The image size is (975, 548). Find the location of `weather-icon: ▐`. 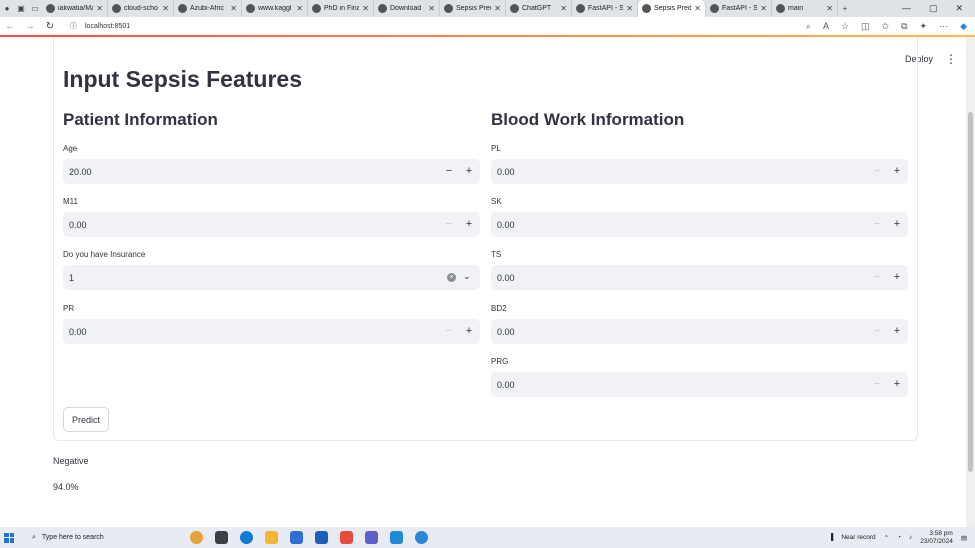

weather-icon: ▐ is located at coordinates (831, 537).